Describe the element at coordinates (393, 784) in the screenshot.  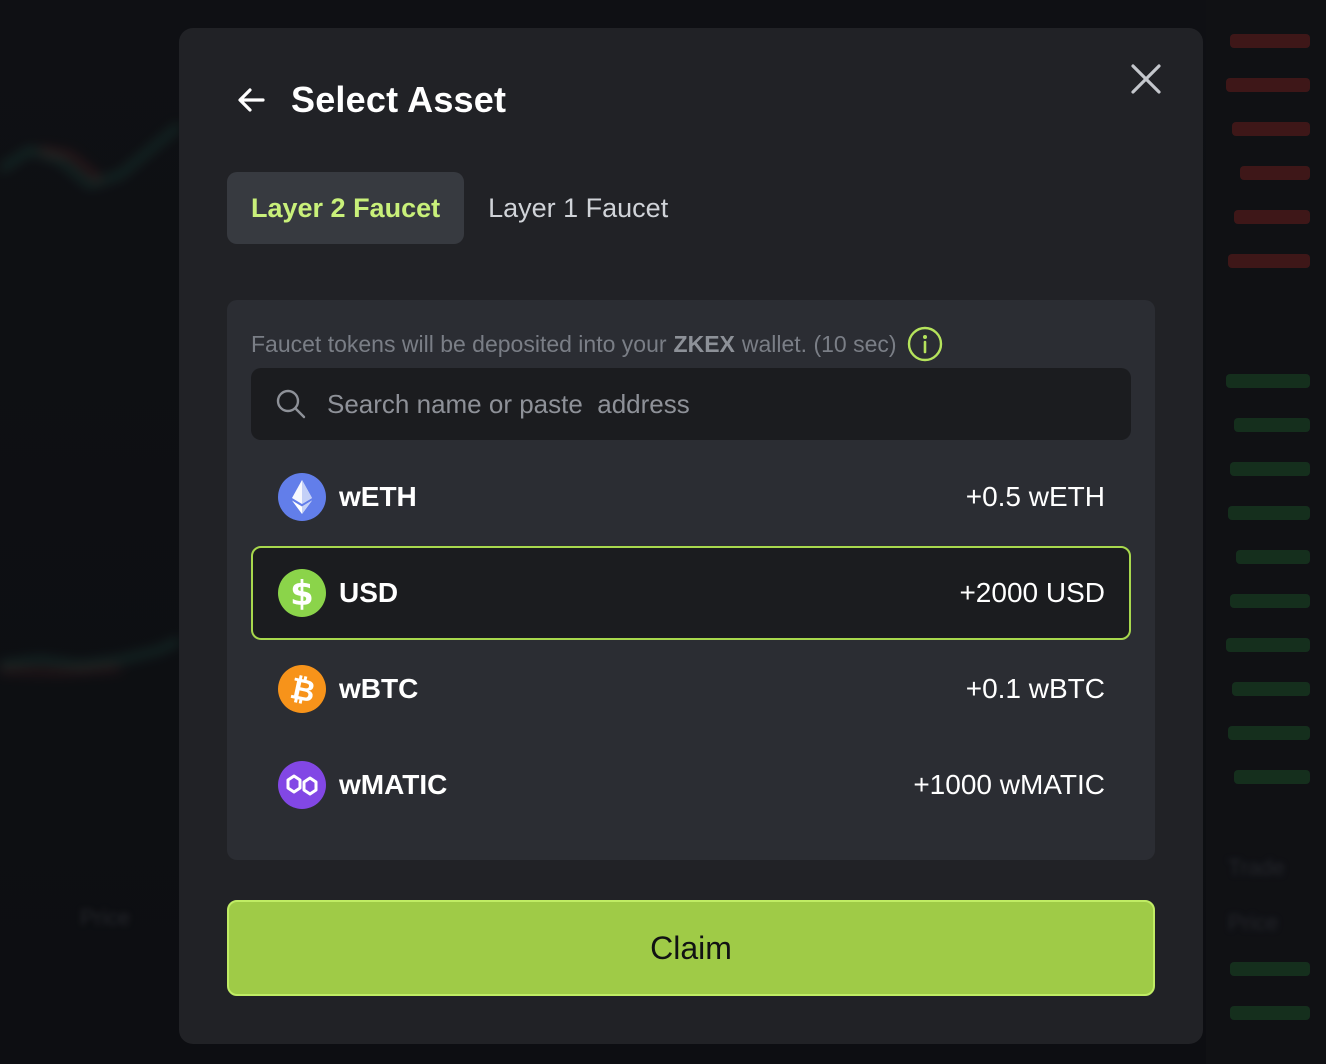
I see `asset-name: wMATIC` at that location.